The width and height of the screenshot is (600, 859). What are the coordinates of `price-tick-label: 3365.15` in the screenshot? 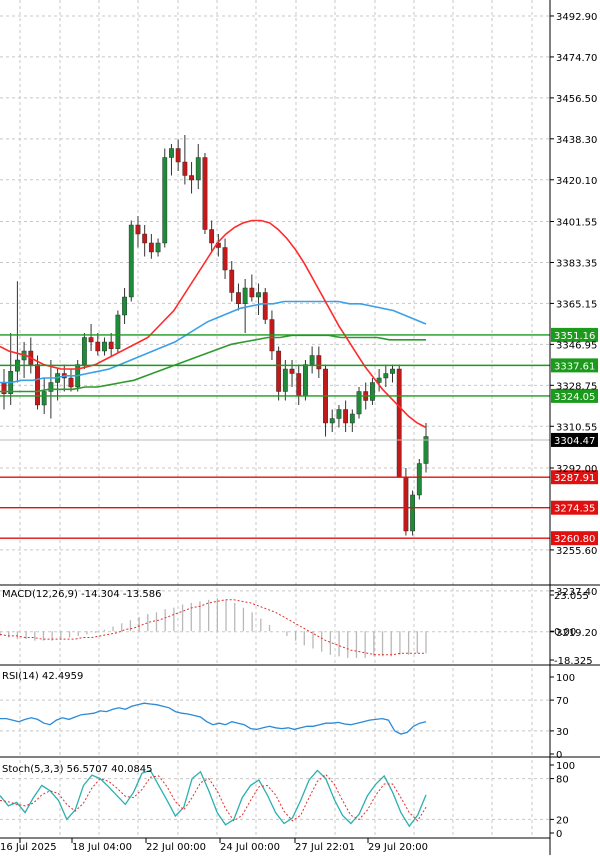 It's located at (576, 304).